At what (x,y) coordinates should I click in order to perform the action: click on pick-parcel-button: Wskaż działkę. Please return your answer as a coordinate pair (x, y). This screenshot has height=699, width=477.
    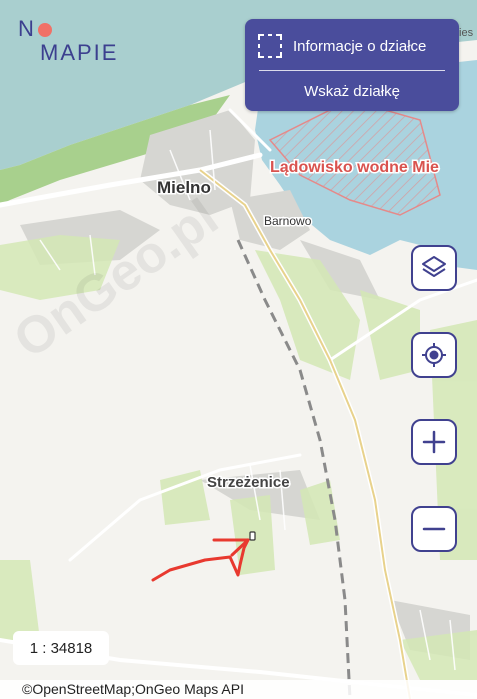
    Looking at the image, I should click on (352, 91).